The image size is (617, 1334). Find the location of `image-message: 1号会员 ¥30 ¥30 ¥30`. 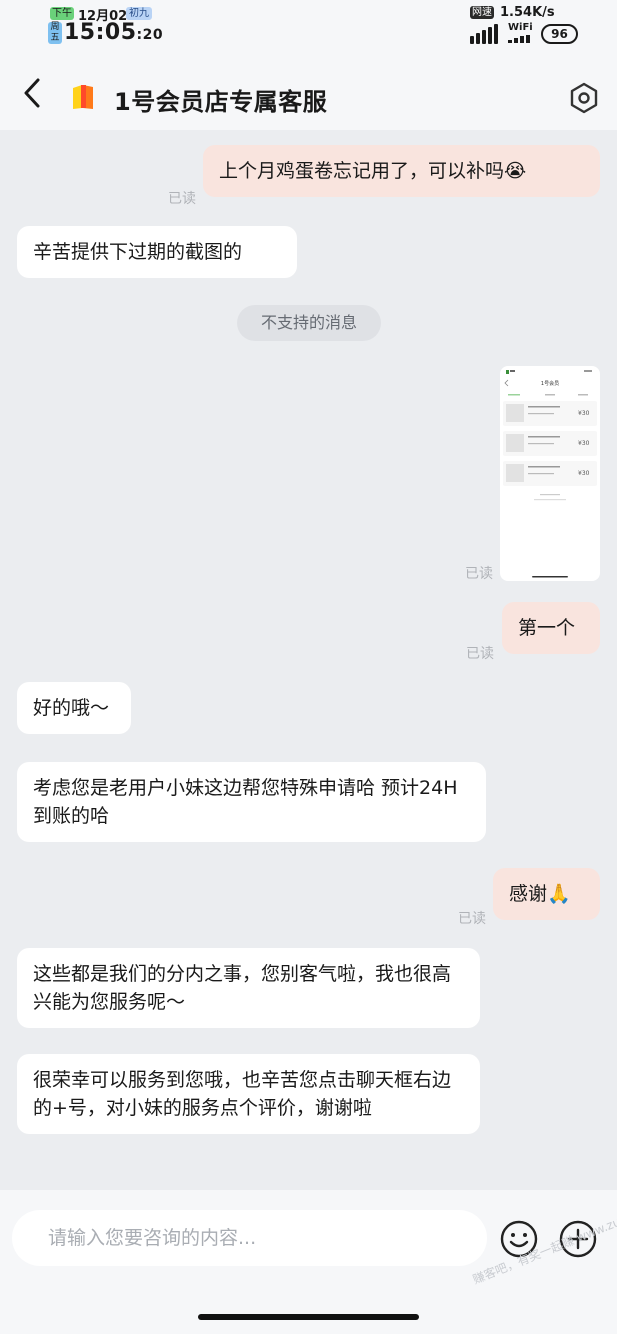

image-message: 1号会员 ¥30 ¥30 ¥30 is located at coordinates (550, 473).